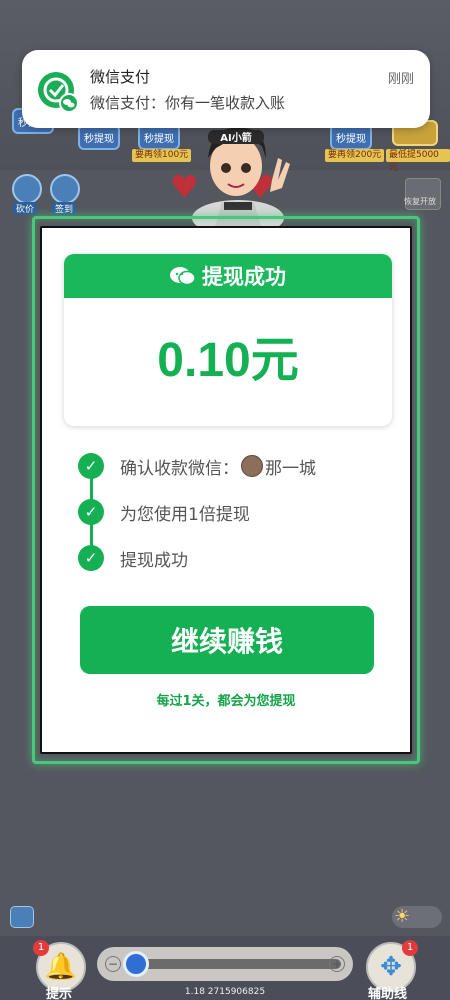  What do you see at coordinates (113, 964) in the screenshot?
I see `zoom-out-icon: −` at bounding box center [113, 964].